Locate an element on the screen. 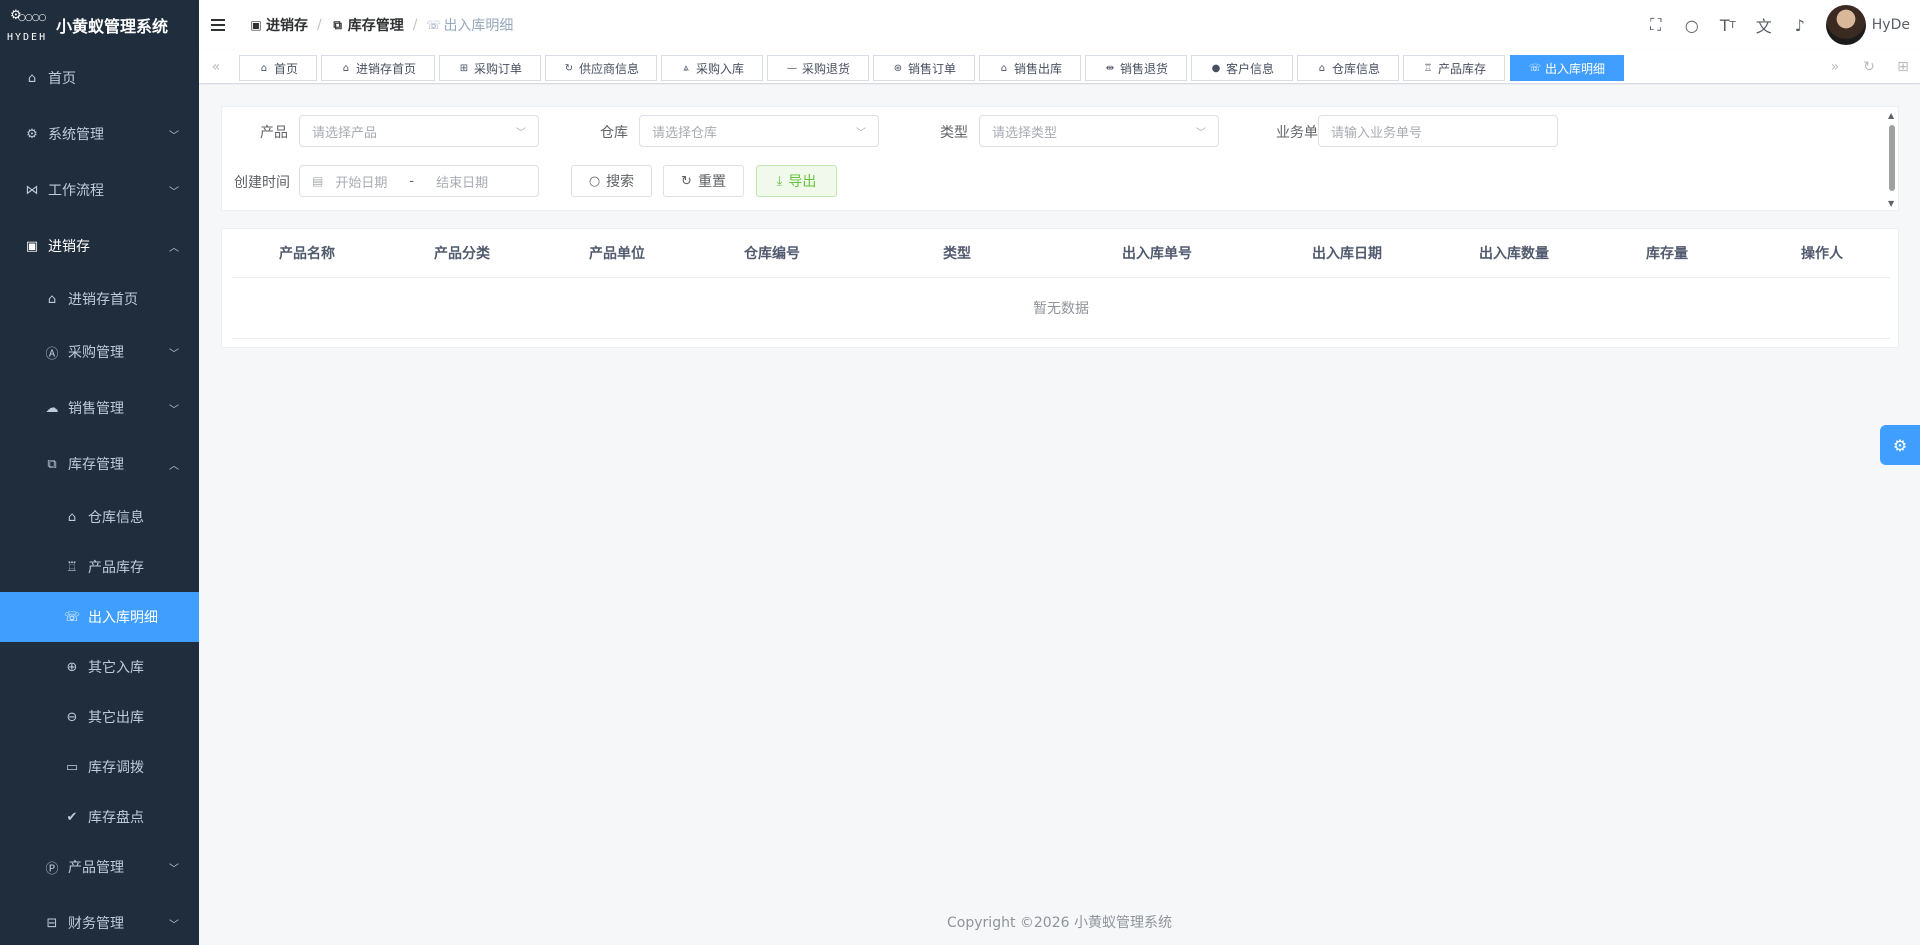 The height and width of the screenshot is (945, 1920). calendar-icon: ▤ is located at coordinates (318, 181).